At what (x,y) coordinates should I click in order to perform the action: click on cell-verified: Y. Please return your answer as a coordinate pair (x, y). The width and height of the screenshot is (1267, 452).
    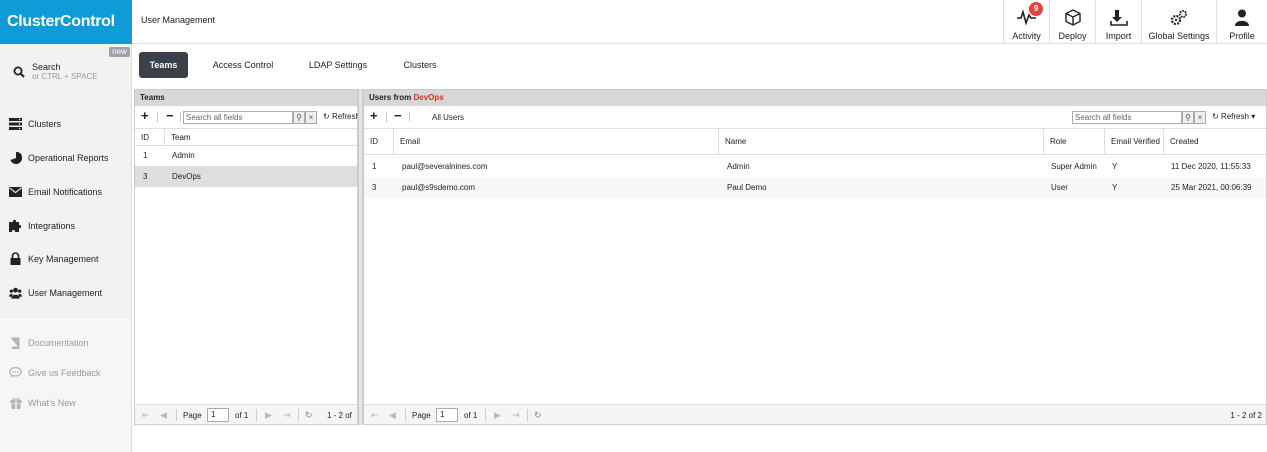
    Looking at the image, I should click on (1115, 187).